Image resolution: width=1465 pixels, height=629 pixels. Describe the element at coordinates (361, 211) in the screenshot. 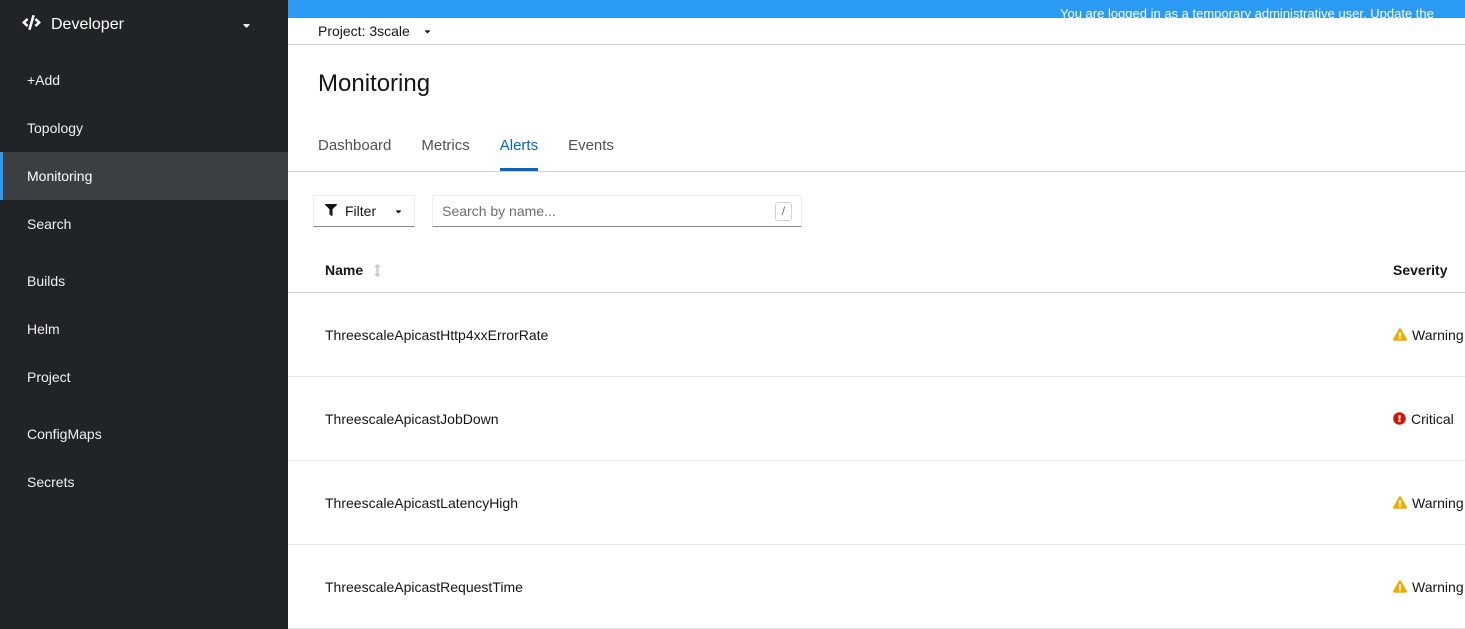

I see `filter-label: Filter` at that location.